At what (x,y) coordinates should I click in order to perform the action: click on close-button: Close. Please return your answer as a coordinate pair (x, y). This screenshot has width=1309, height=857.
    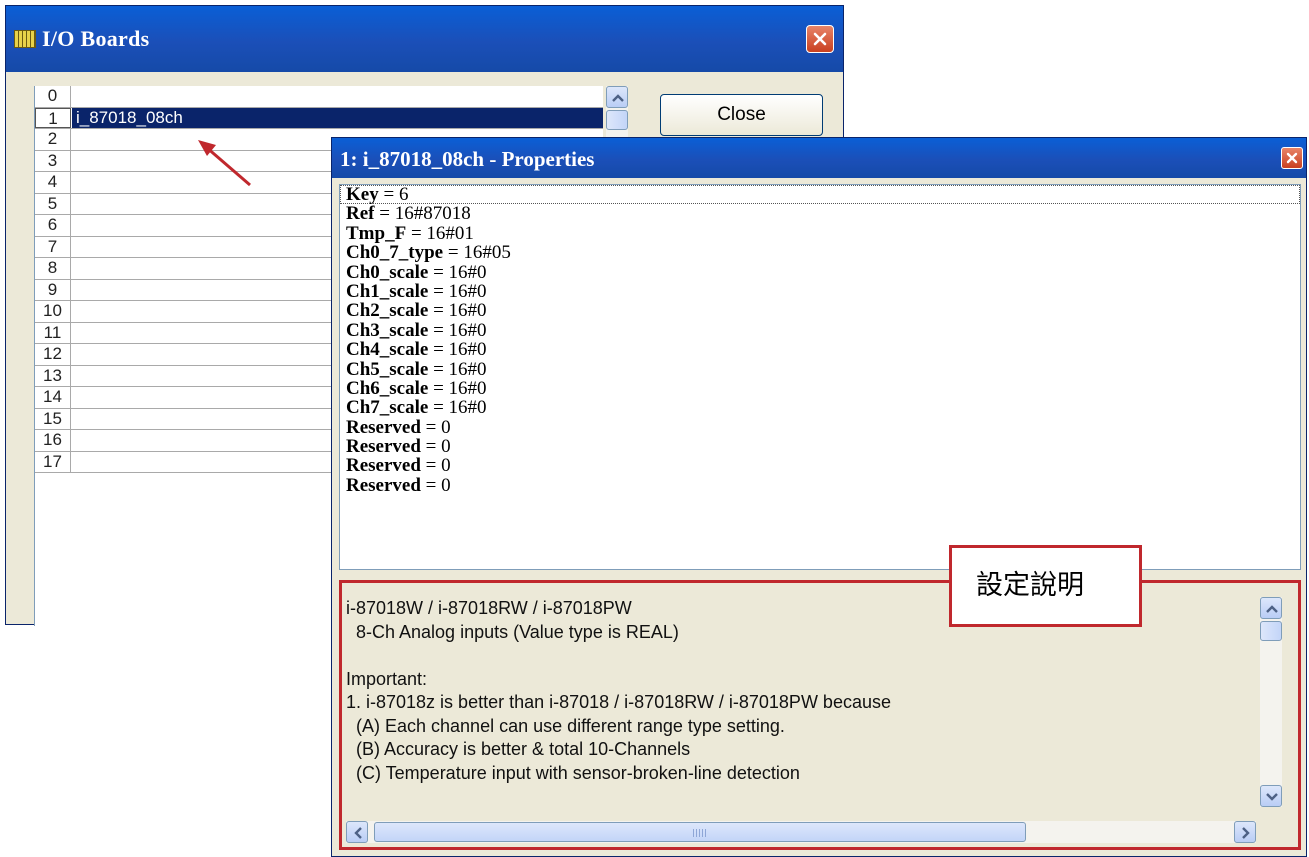
    Looking at the image, I should click on (741, 115).